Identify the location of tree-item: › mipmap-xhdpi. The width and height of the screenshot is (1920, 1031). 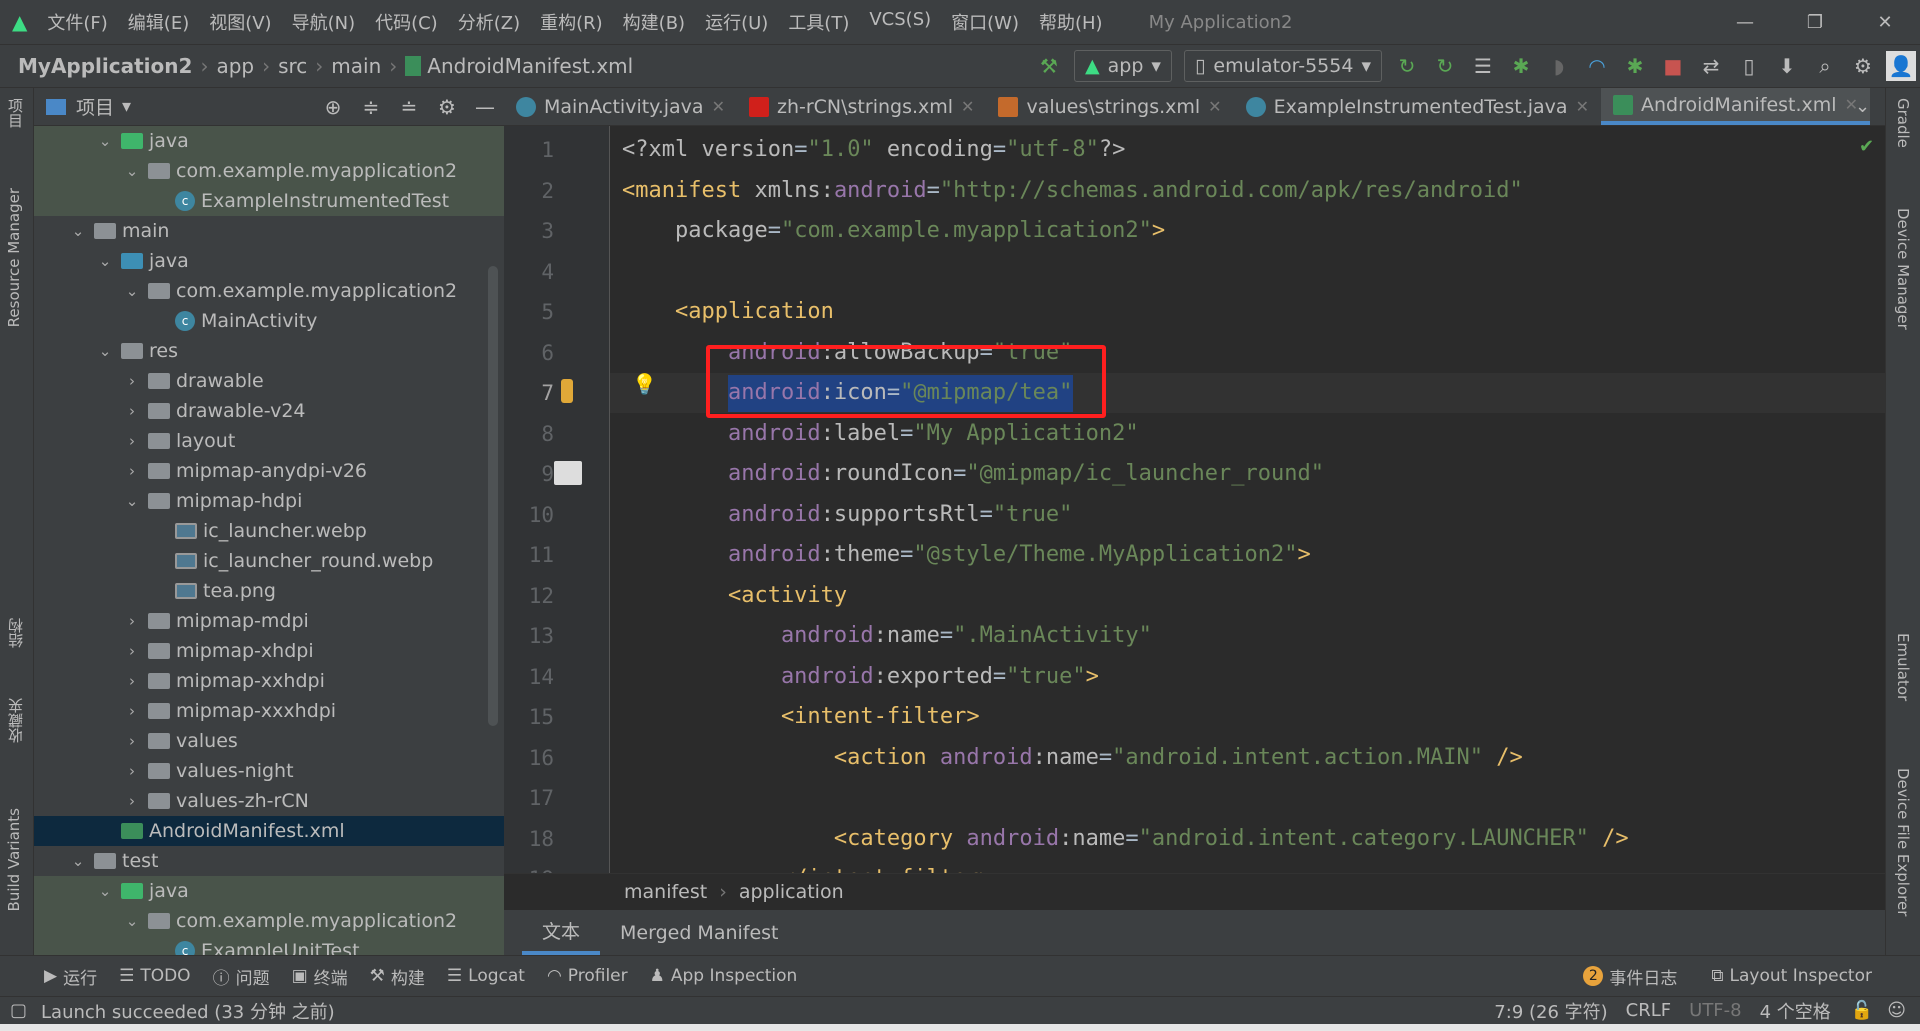
(269, 651).